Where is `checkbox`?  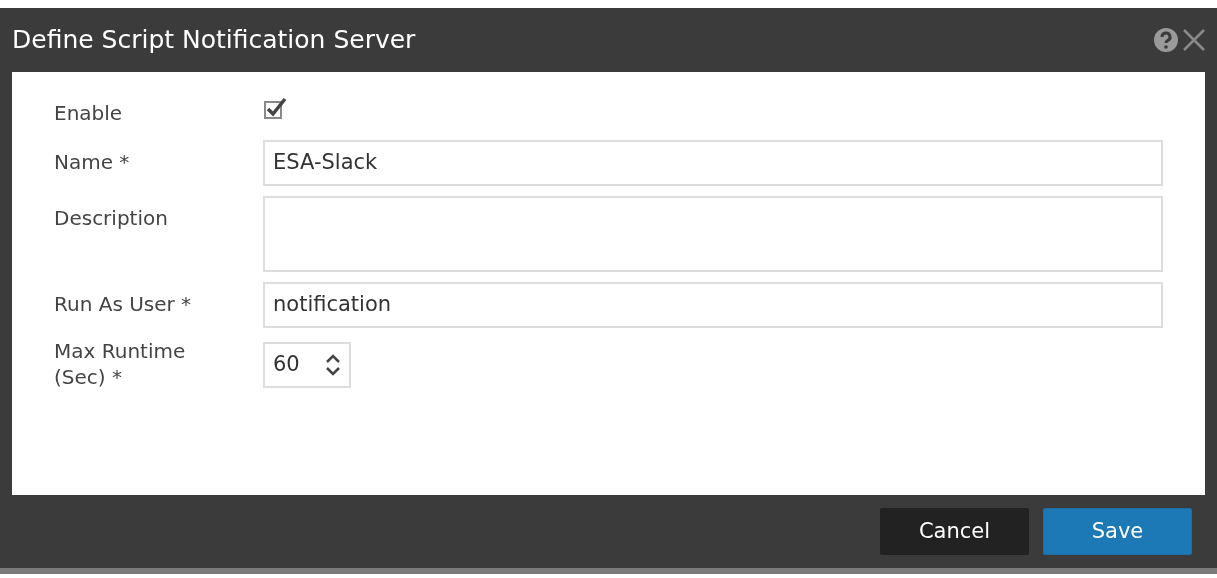
checkbox is located at coordinates (276, 109).